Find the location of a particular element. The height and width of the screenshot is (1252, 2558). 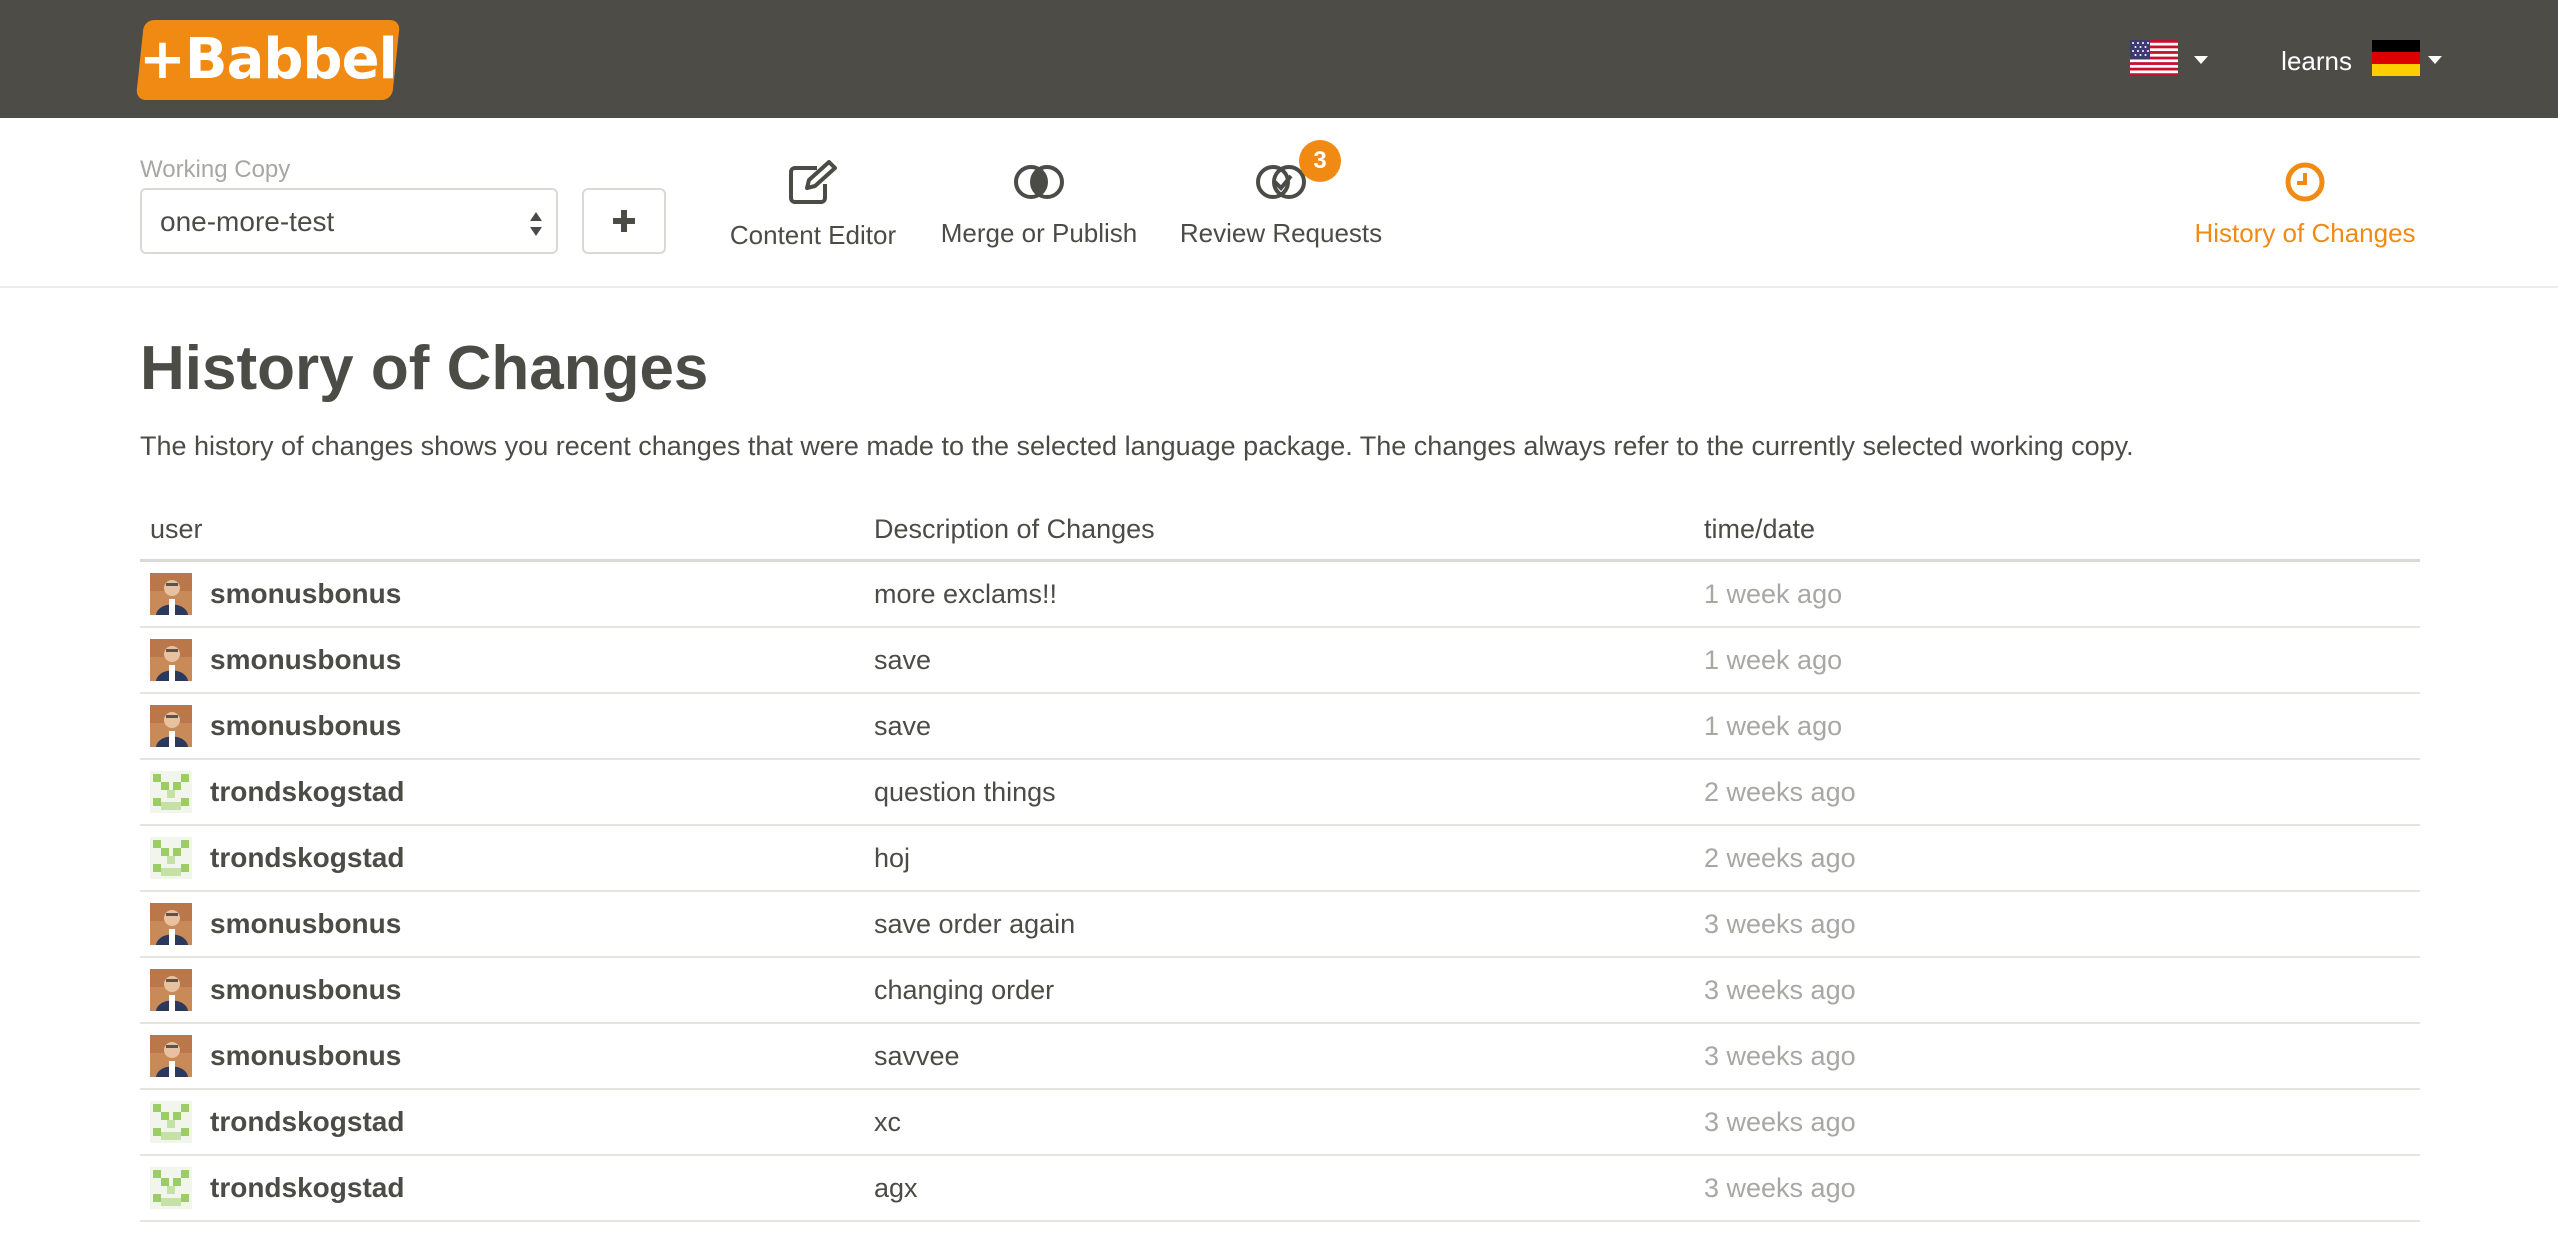

header-description: Description of Changes is located at coordinates (1279, 538).